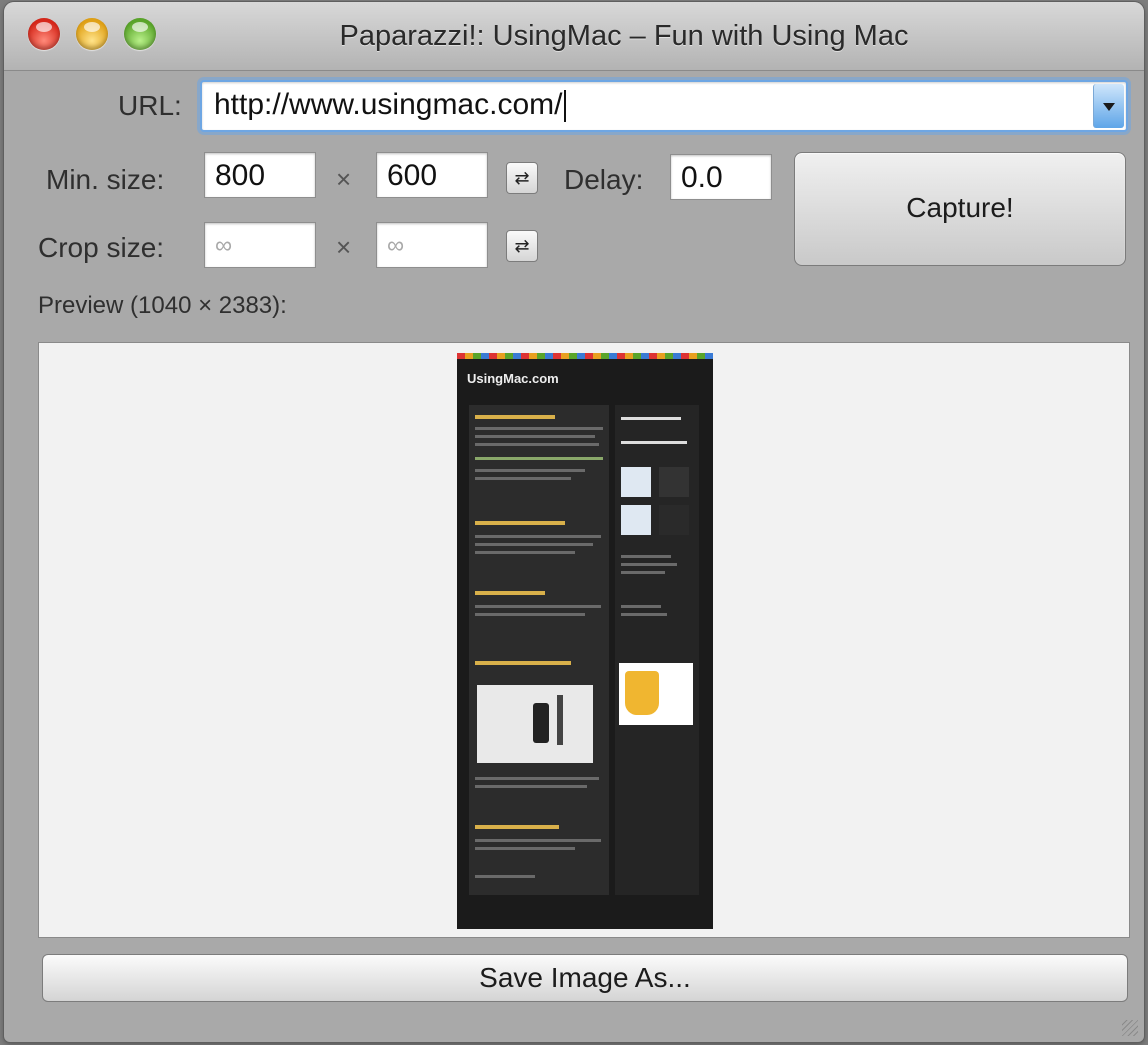 Image resolution: width=1148 pixels, height=1045 pixels. What do you see at coordinates (960, 209) in the screenshot?
I see `capture-button: Capture!` at bounding box center [960, 209].